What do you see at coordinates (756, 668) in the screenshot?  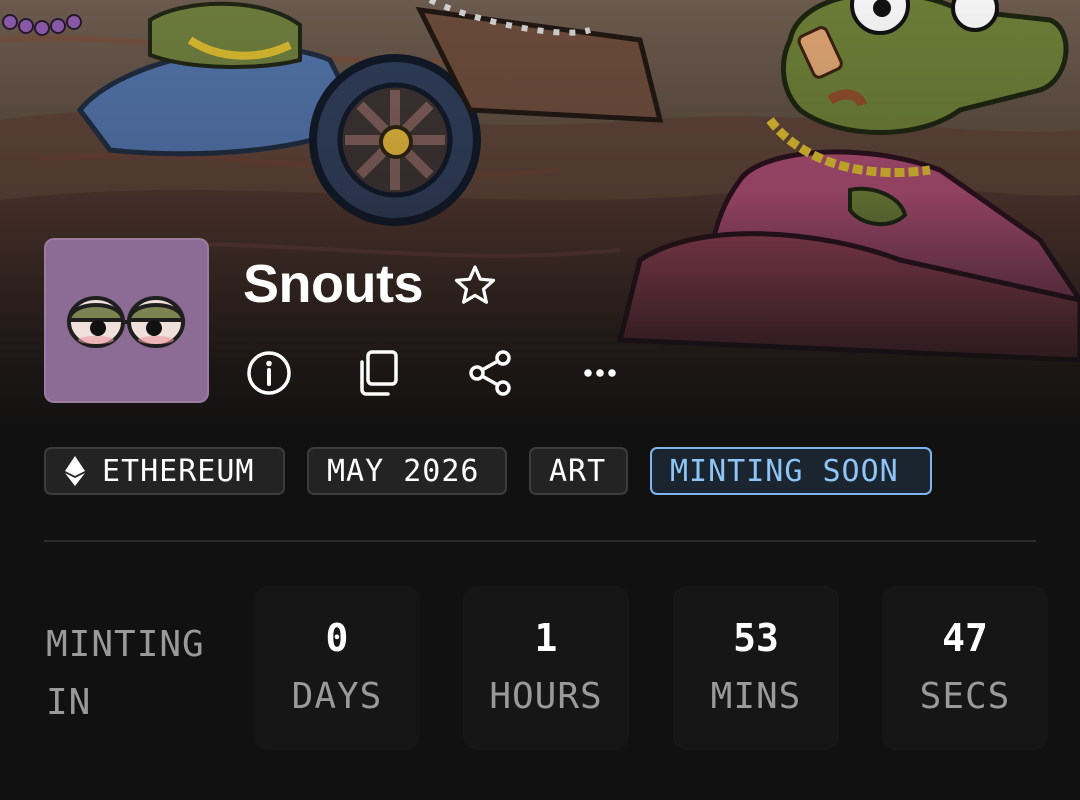 I see `countdown-mins: 53 MINS` at bounding box center [756, 668].